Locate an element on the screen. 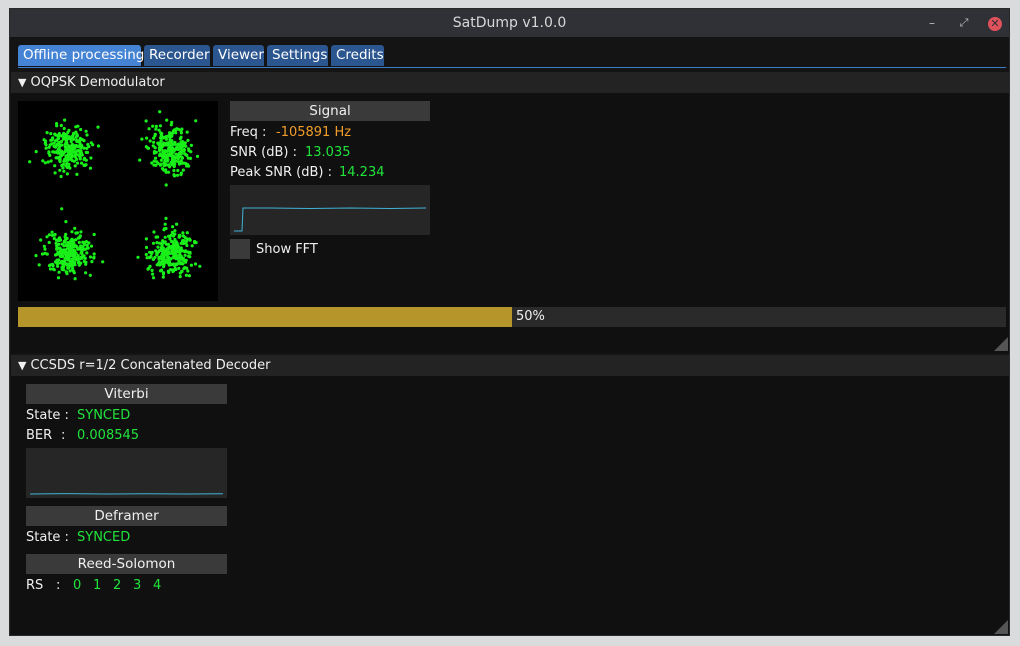 Image resolution: width=1020 pixels, height=646 pixels. snr-label: SNR (dB) : is located at coordinates (263, 152).